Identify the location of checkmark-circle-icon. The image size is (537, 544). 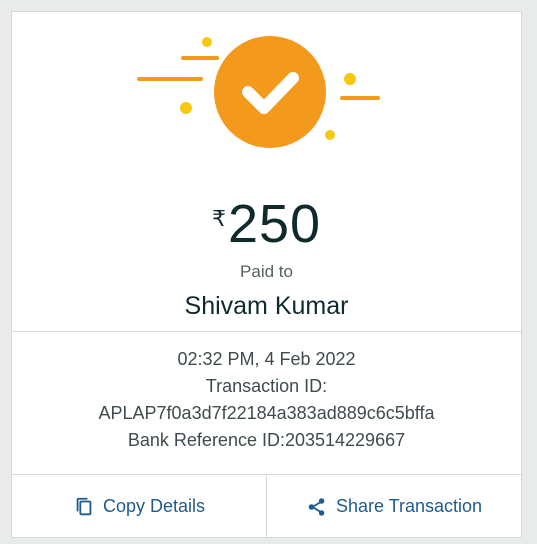
(270, 92).